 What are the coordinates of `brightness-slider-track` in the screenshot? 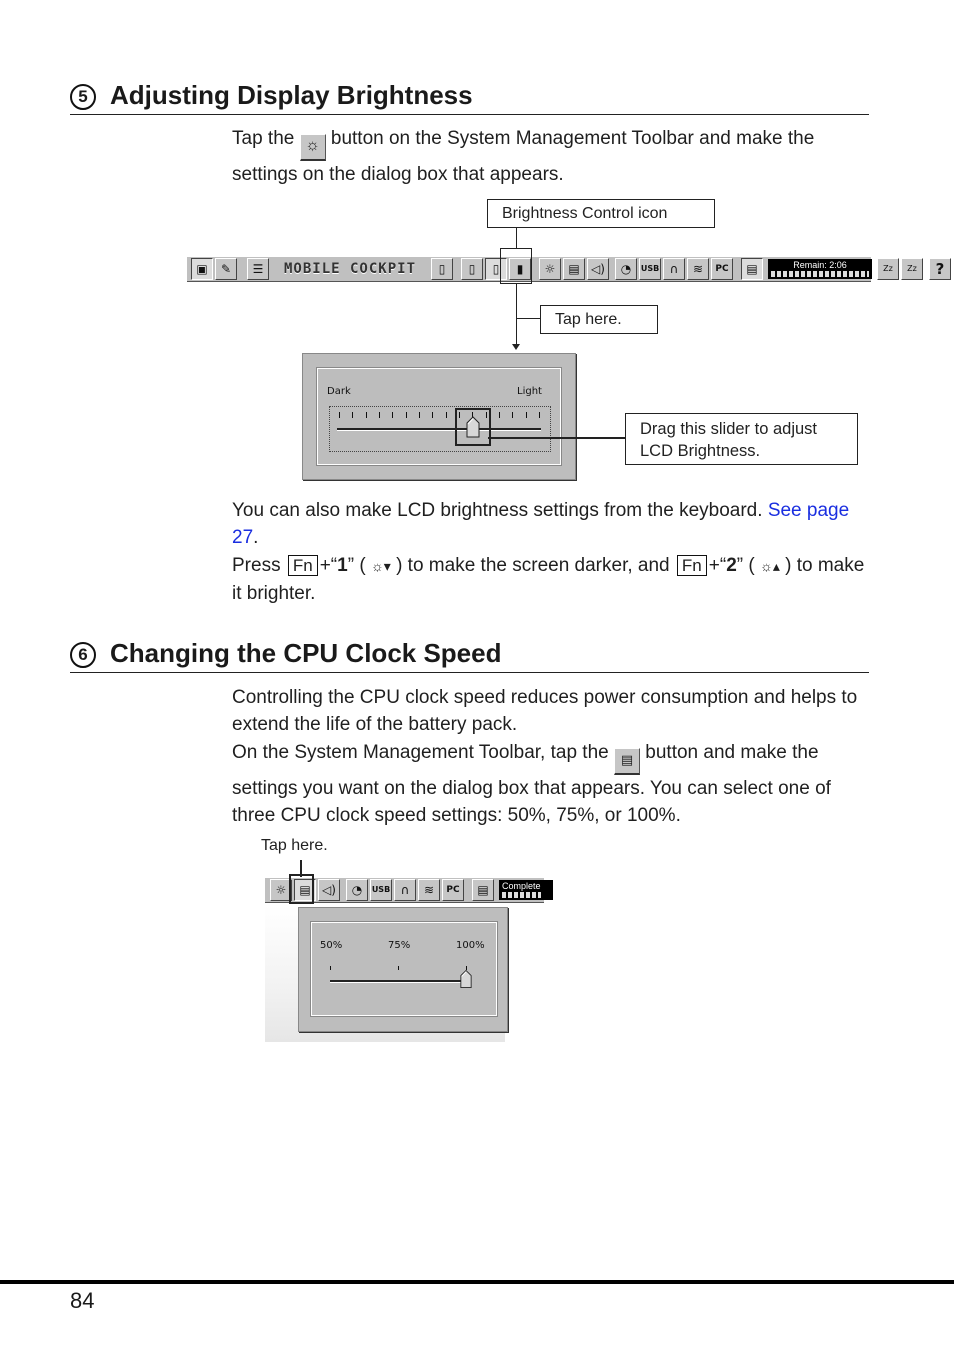 It's located at (439, 429).